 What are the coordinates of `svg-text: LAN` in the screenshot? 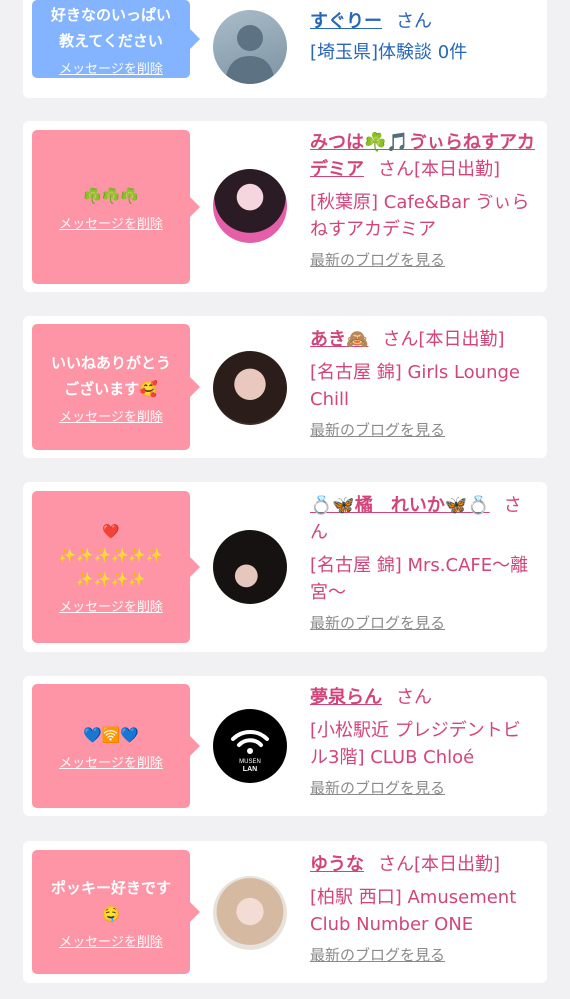 It's located at (250, 769).